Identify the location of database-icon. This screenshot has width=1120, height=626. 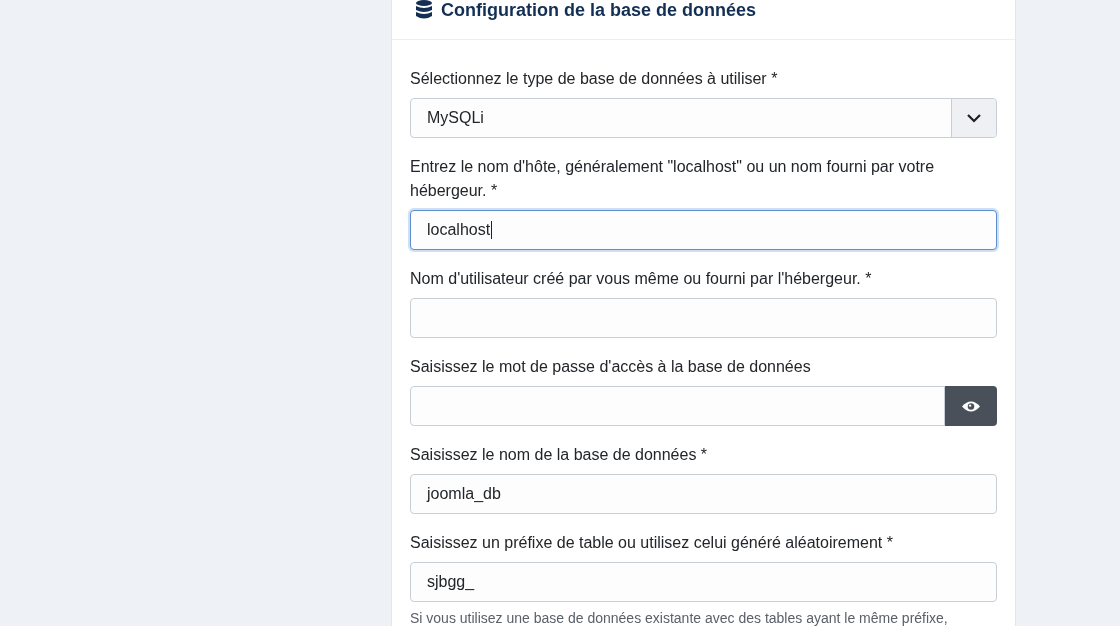
(424, 10).